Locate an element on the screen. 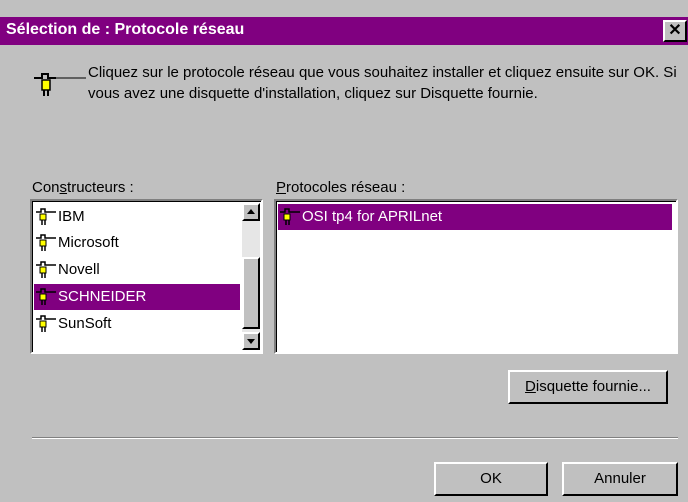 This screenshot has height=502, width=688. manufacturer-label: SunSoft is located at coordinates (85, 323).